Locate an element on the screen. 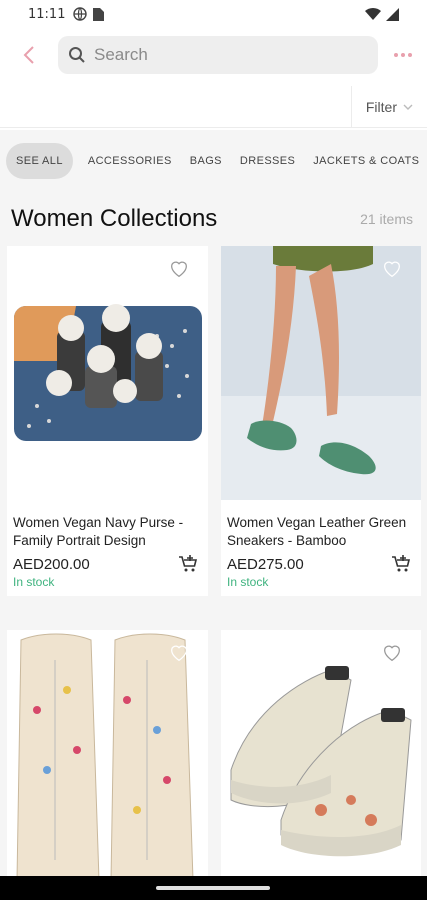 The height and width of the screenshot is (900, 427). category-chip-jackets-coats: JACKETS & COATS is located at coordinates (365, 161).